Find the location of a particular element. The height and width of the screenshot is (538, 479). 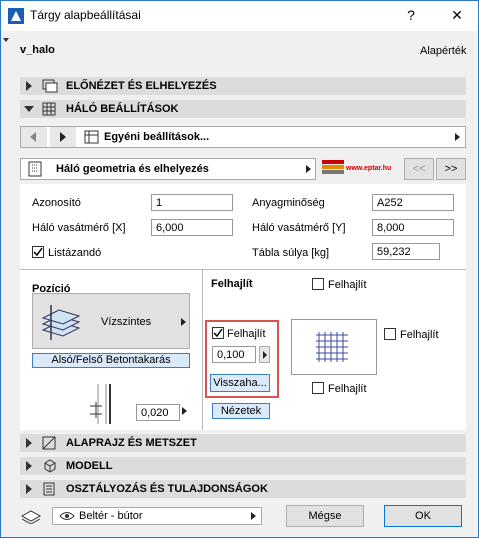

bend-title: Felhajlít is located at coordinates (232, 284).